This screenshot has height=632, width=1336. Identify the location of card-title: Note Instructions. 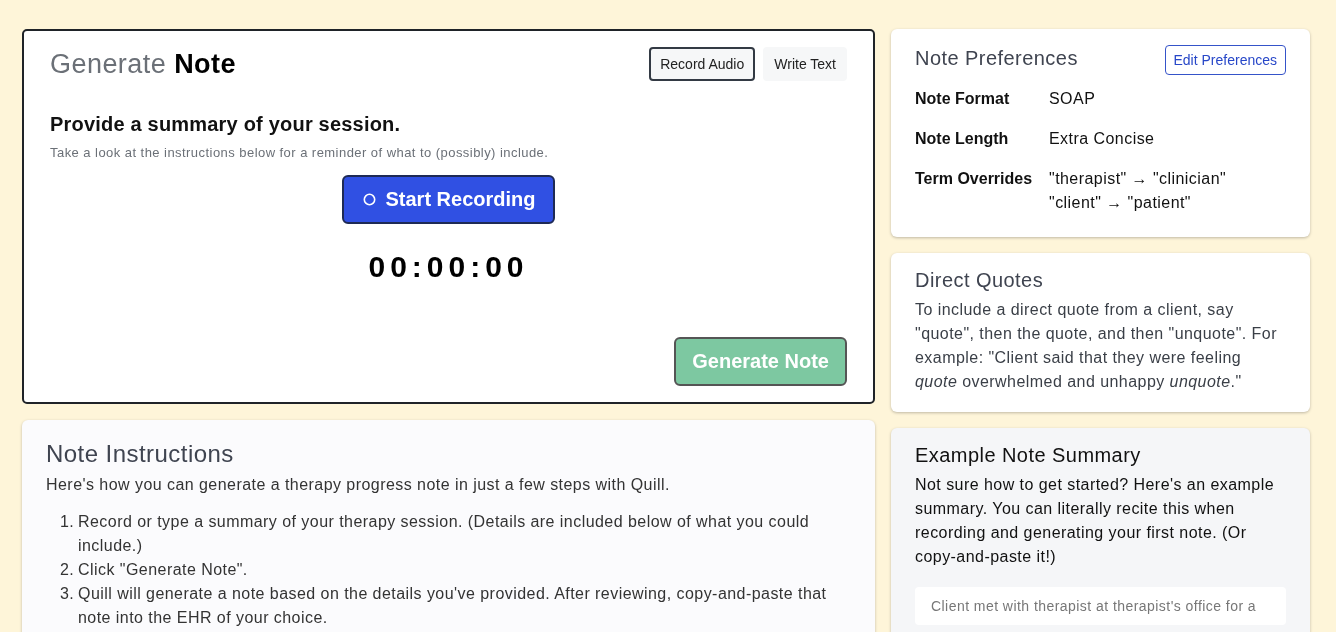
(140, 454).